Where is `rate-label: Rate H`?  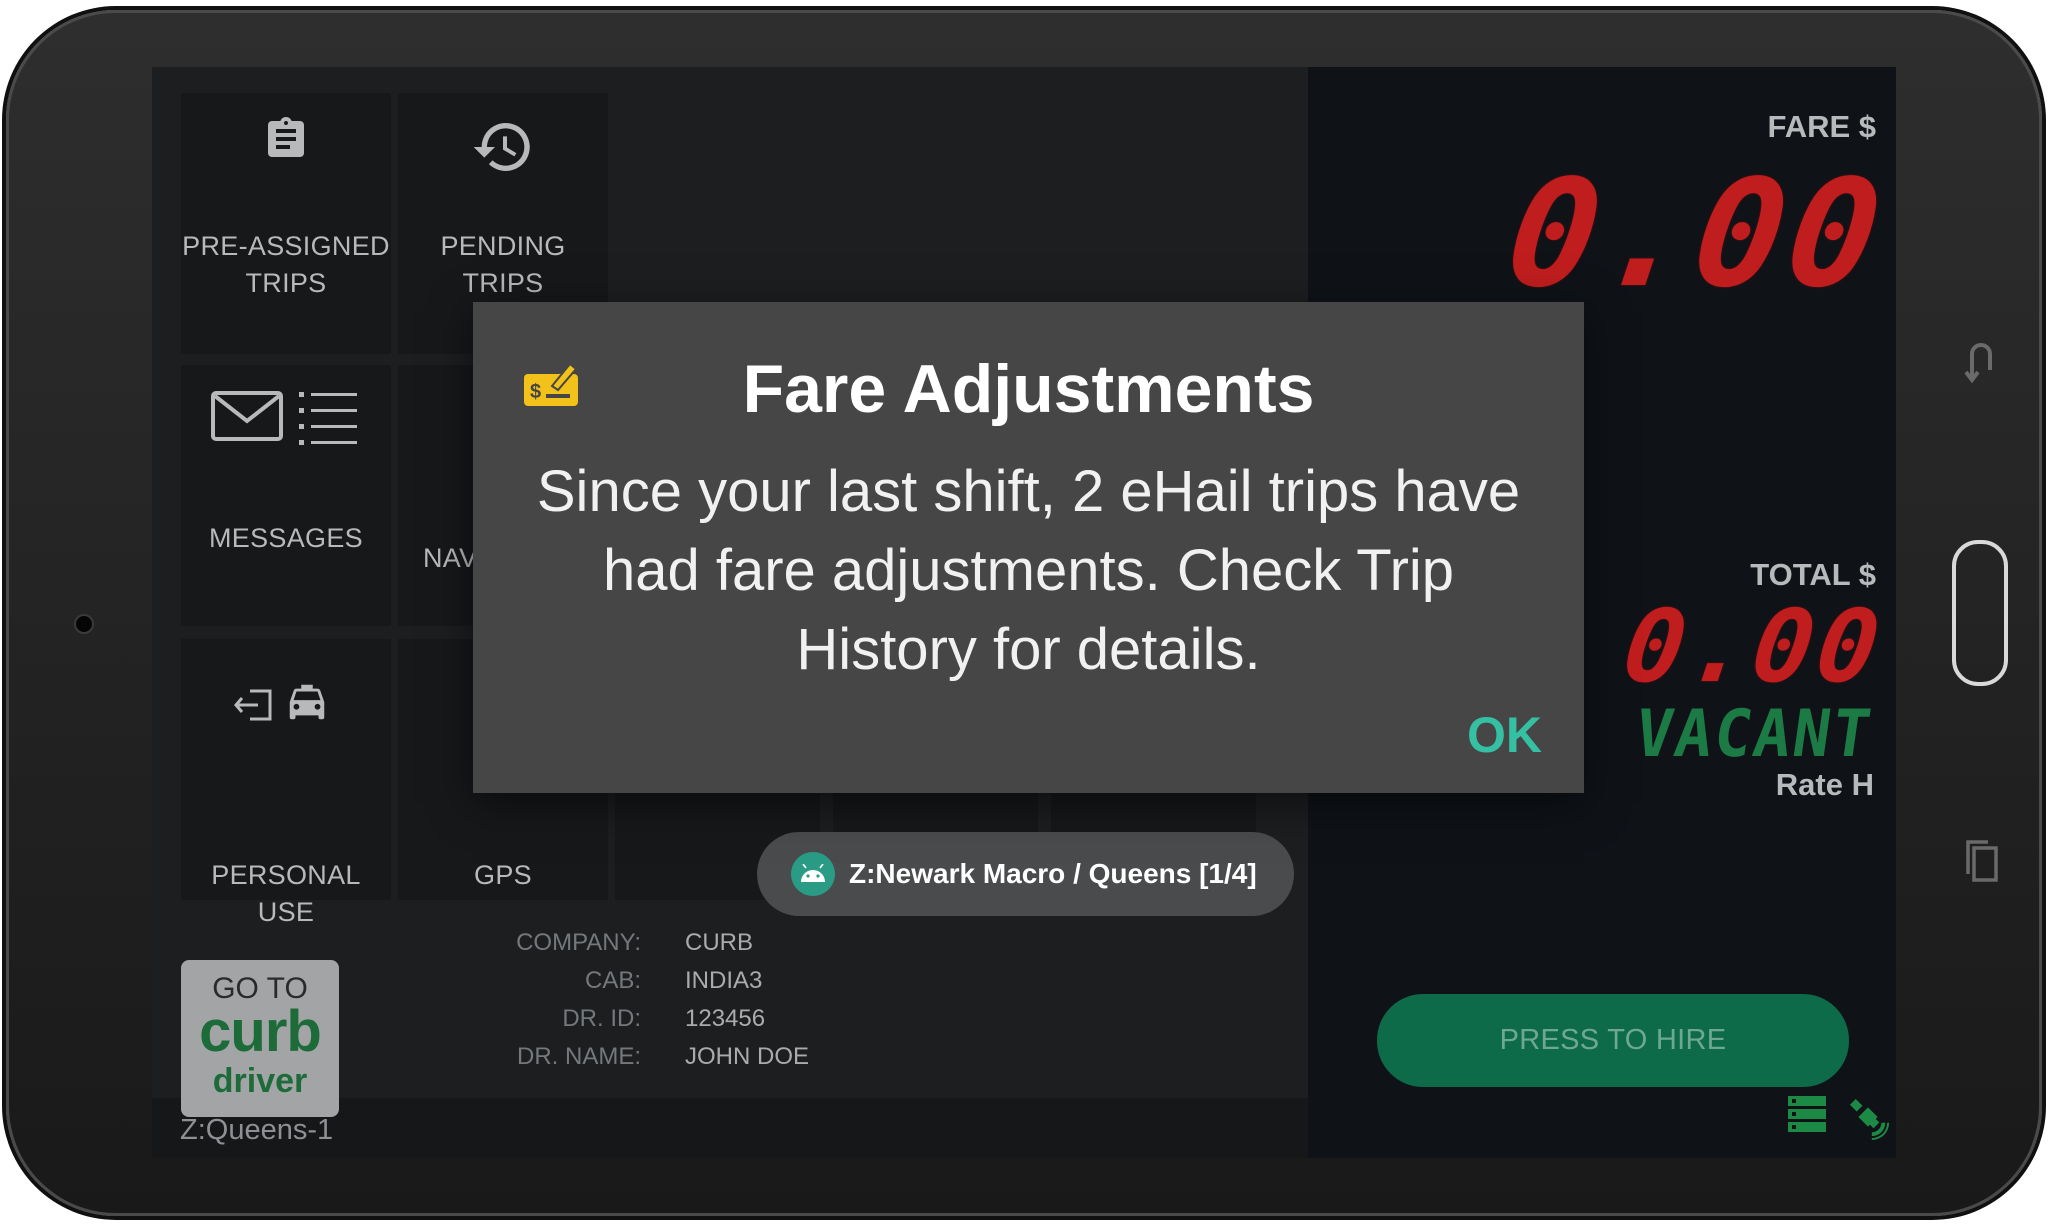 rate-label: Rate H is located at coordinates (1824, 784).